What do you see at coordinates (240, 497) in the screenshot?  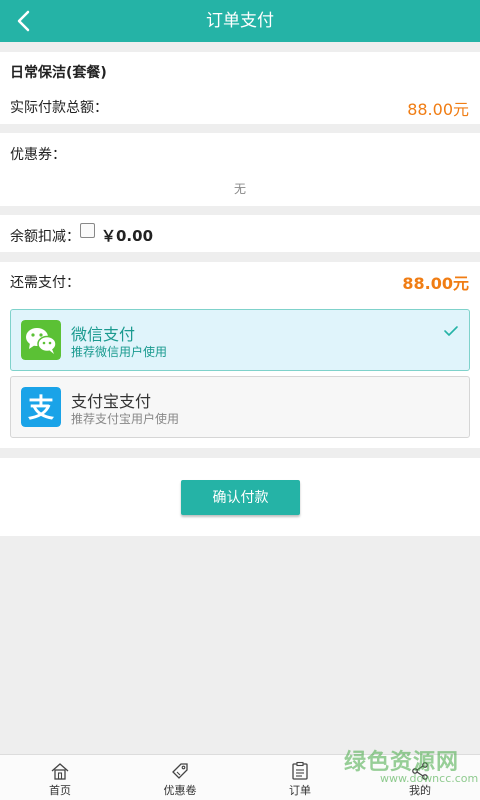 I see `confirm-payment-button: 确认付款` at bounding box center [240, 497].